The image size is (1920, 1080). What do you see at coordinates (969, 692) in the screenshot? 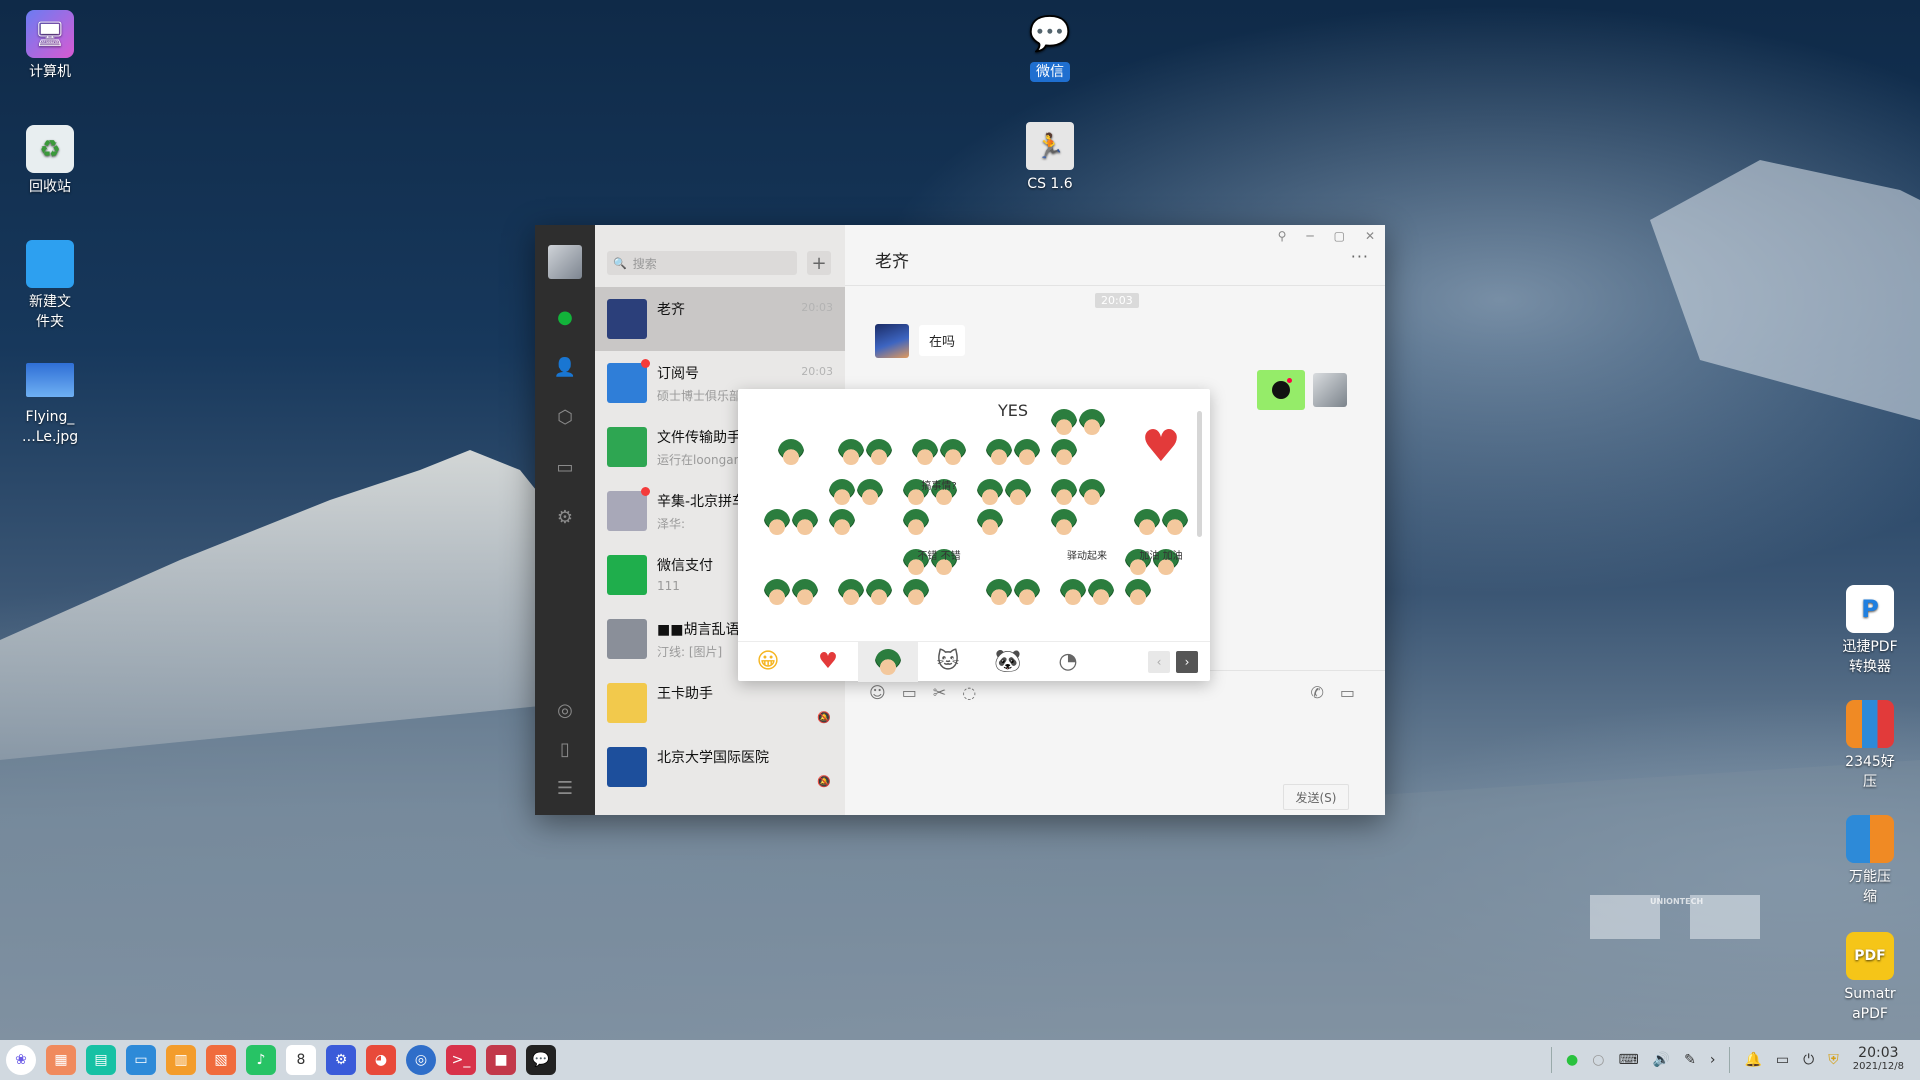
I see `chat-history-icon: ◌` at bounding box center [969, 692].